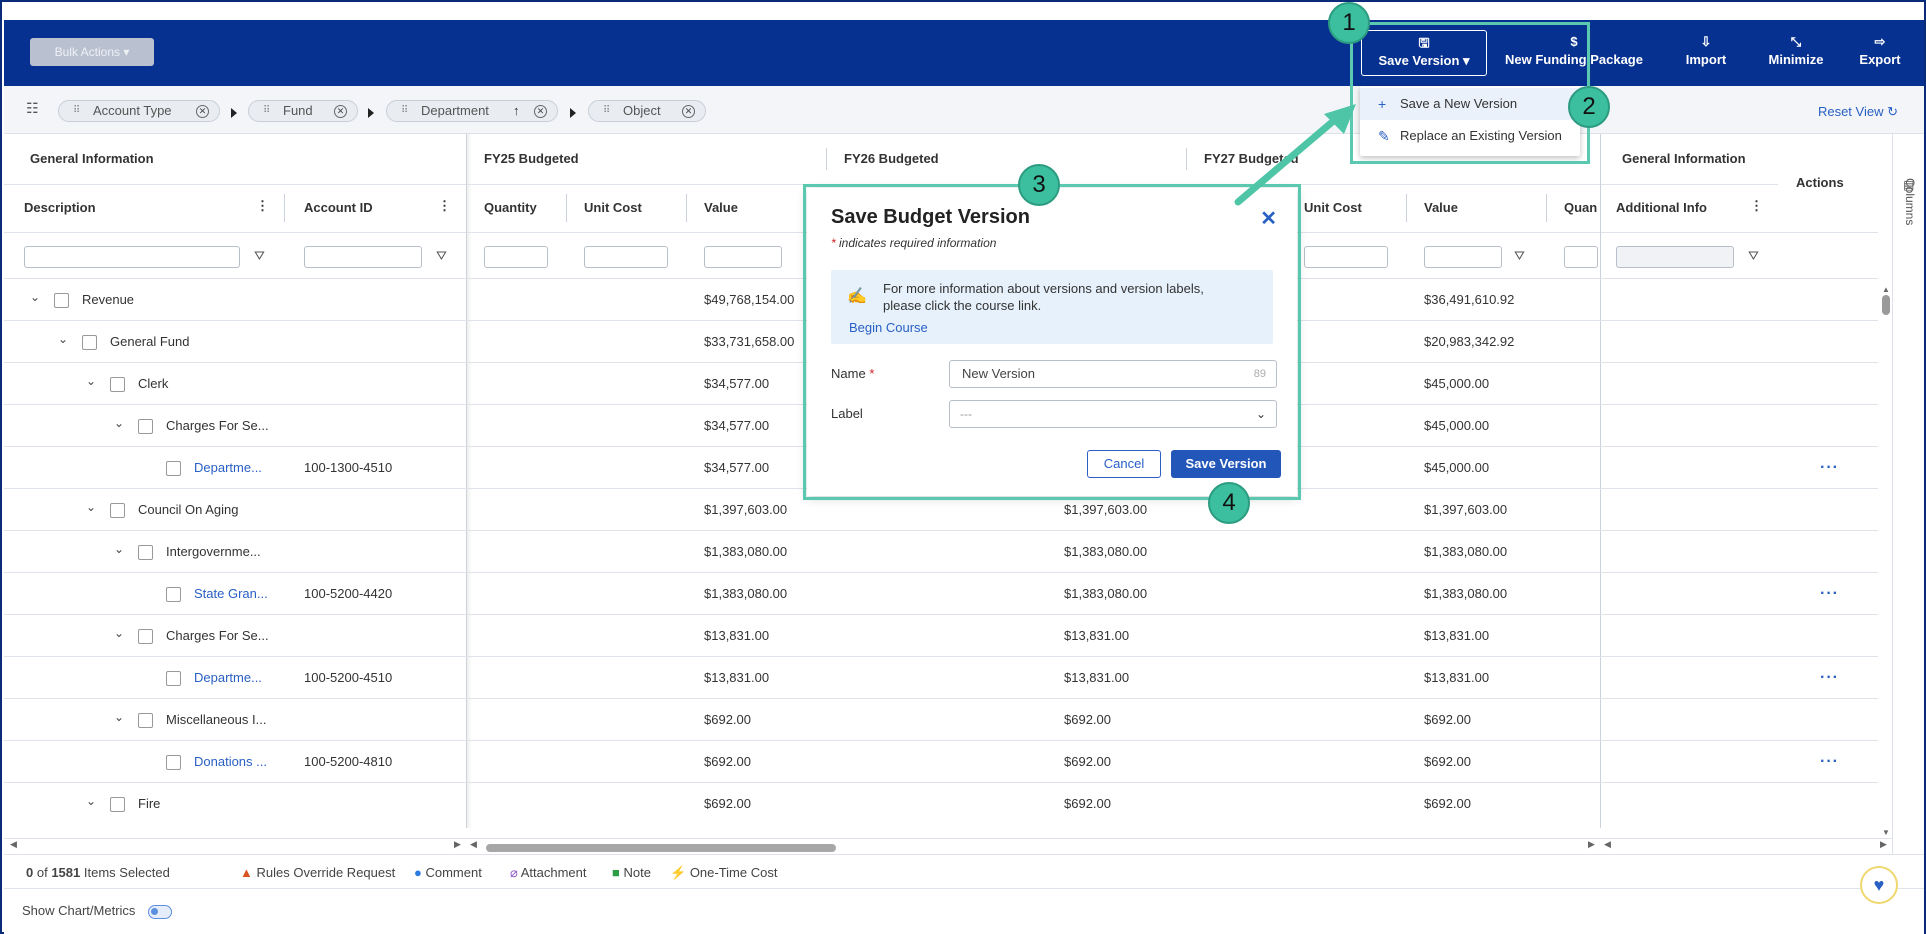 This screenshot has width=1926, height=934. Describe the element at coordinates (948, 846) in the screenshot. I see `horizontal-scrollbar: ◀ ▶ ◀ ▶ ◀ ▶` at that location.